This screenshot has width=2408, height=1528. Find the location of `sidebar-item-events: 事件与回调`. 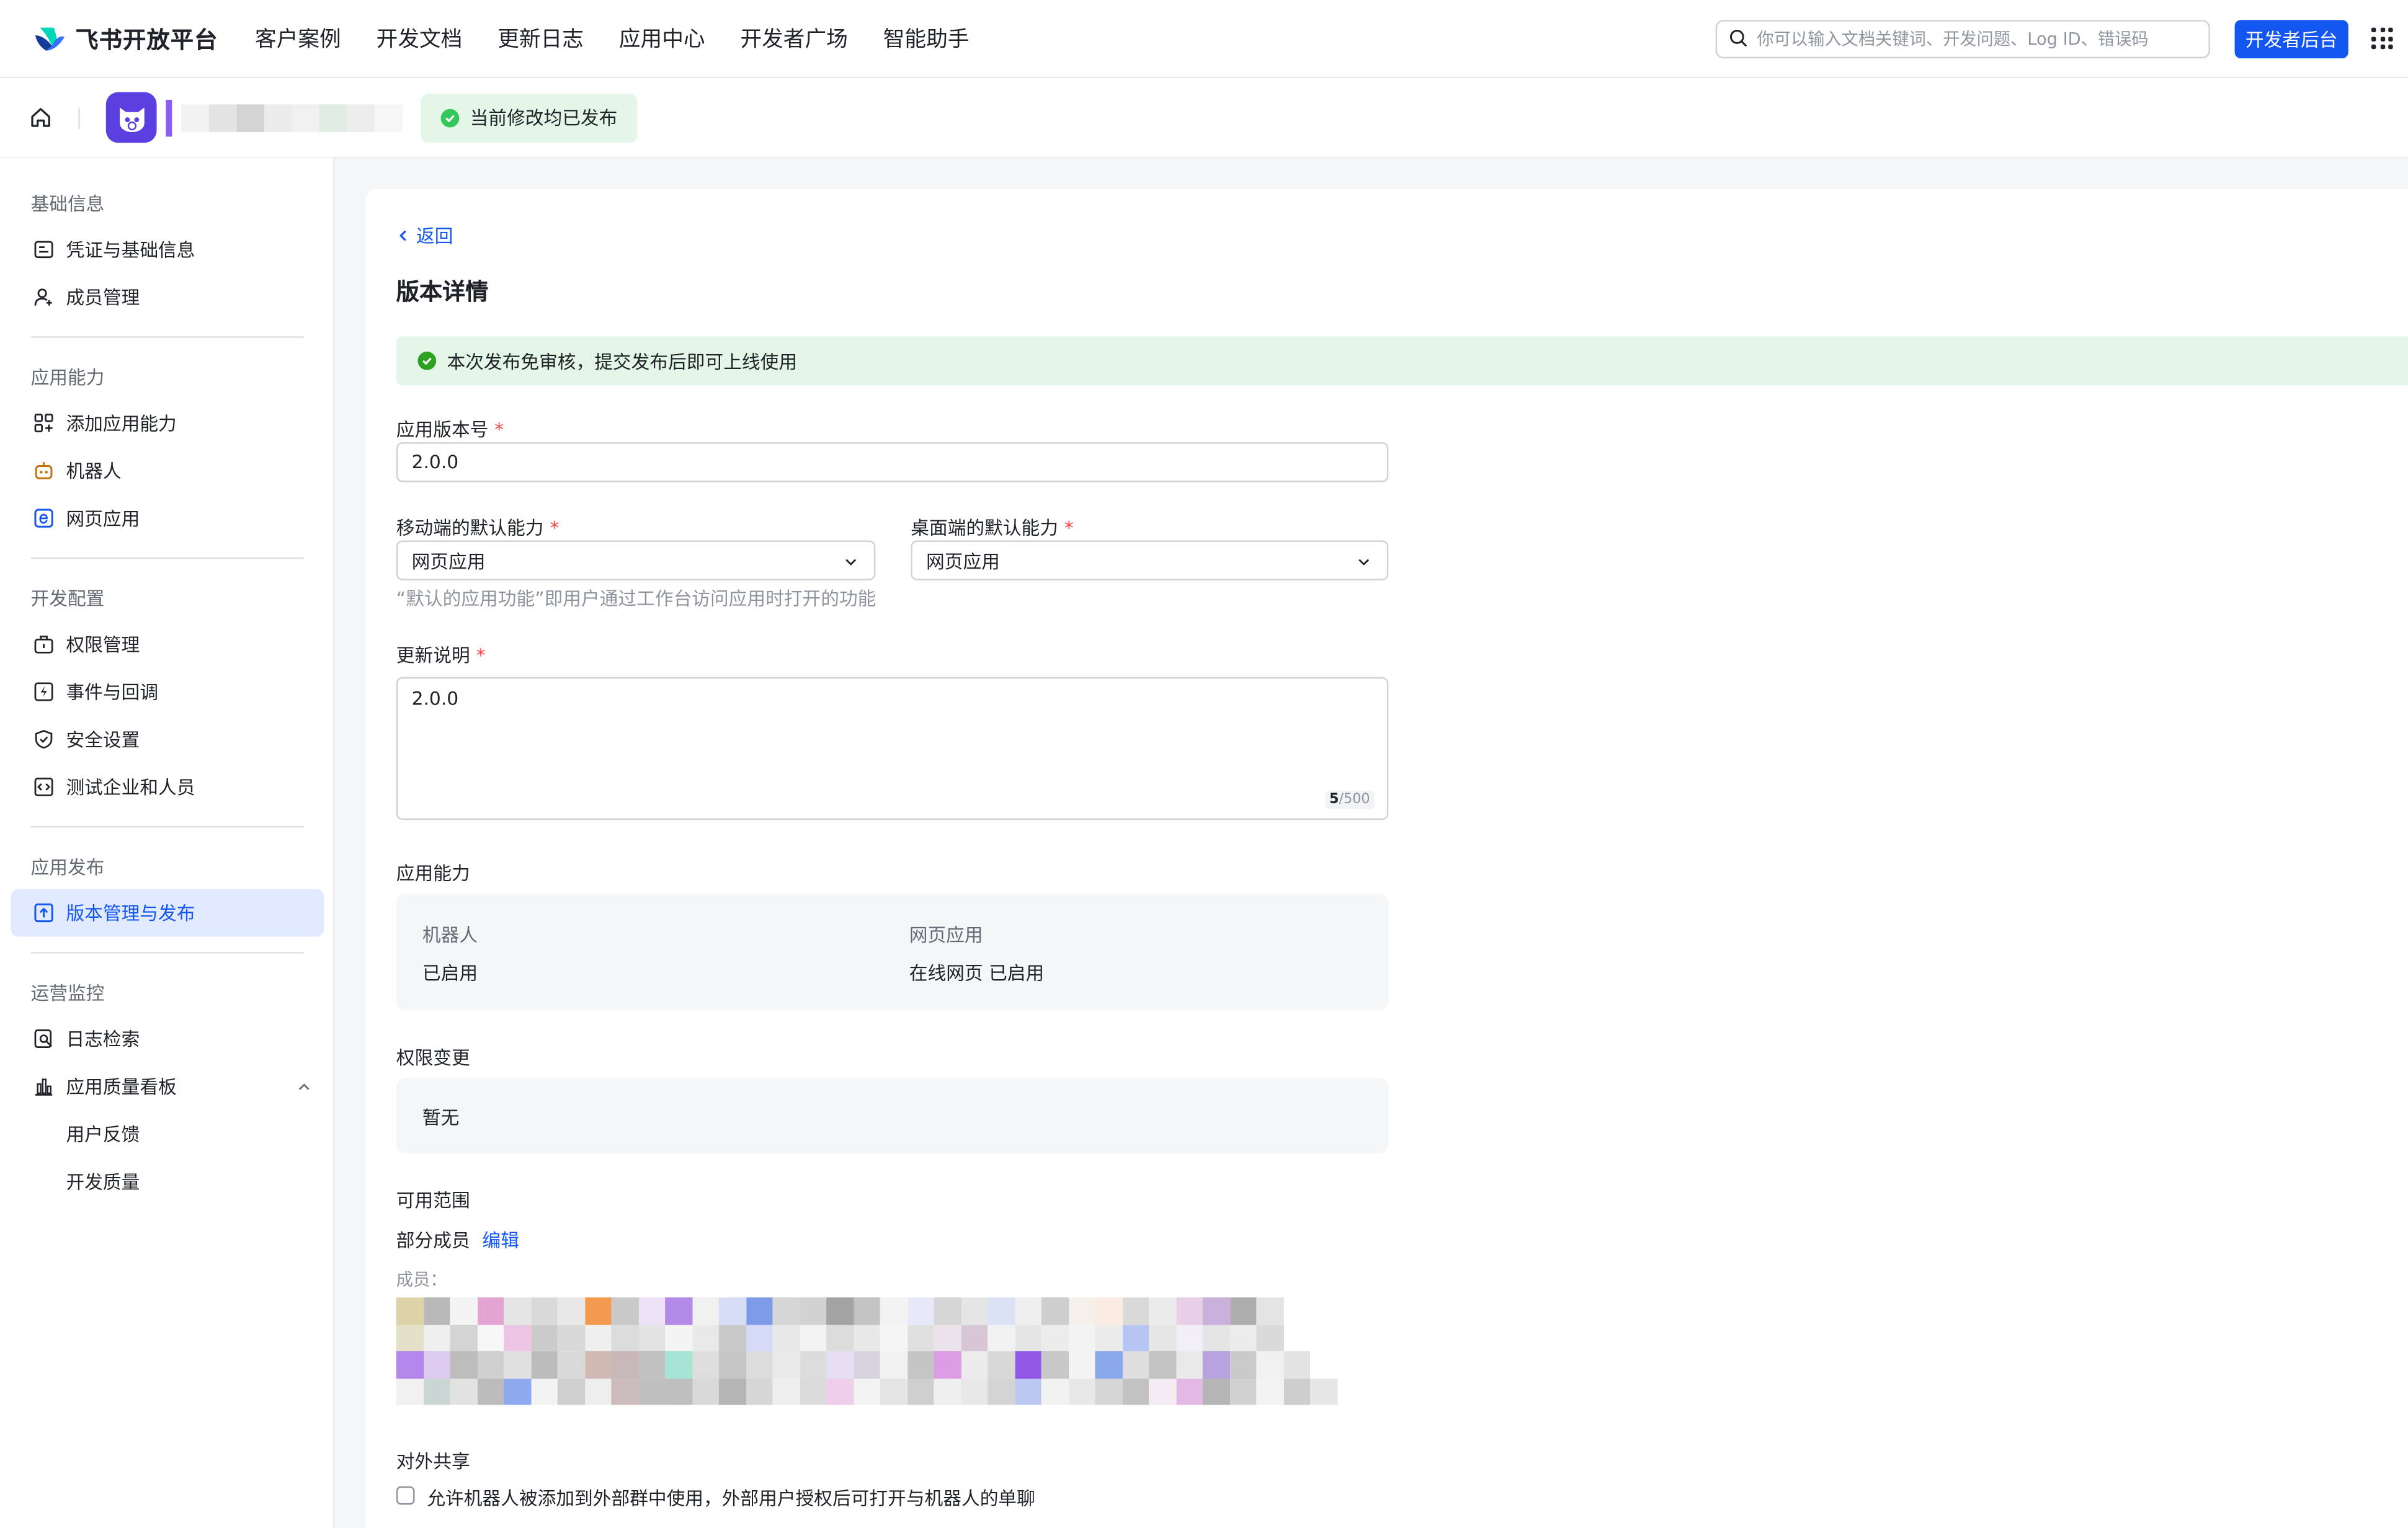

sidebar-item-events: 事件与回调 is located at coordinates (167, 692).